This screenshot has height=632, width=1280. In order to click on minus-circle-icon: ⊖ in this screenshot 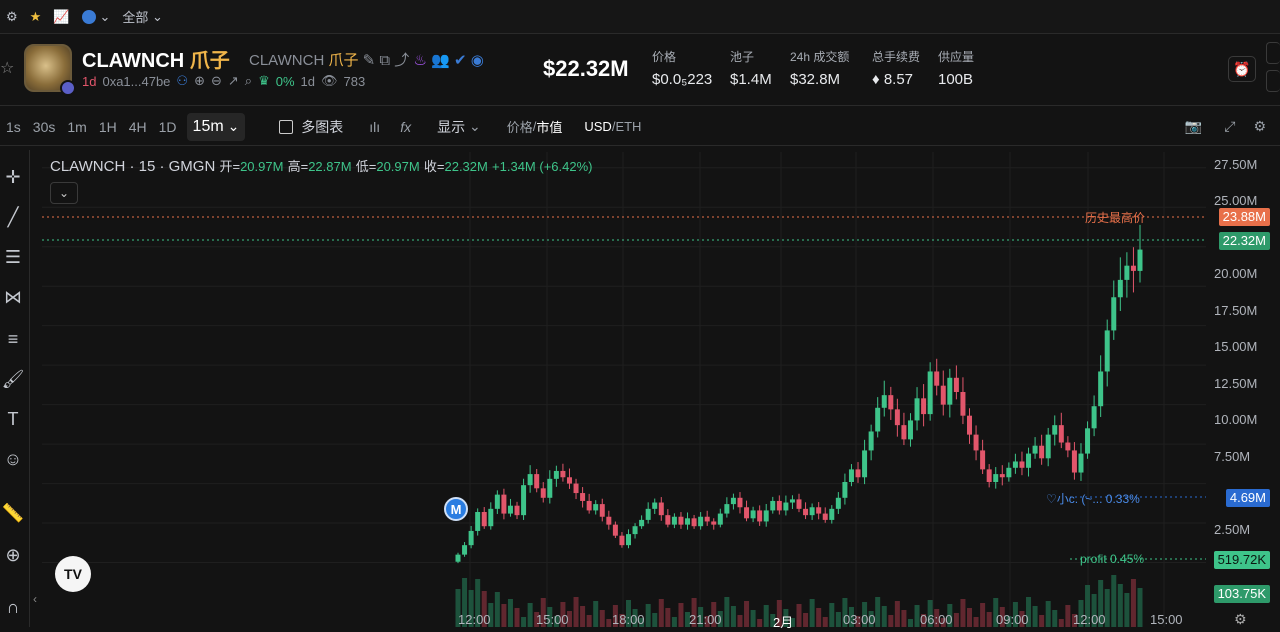, I will do `click(216, 81)`.